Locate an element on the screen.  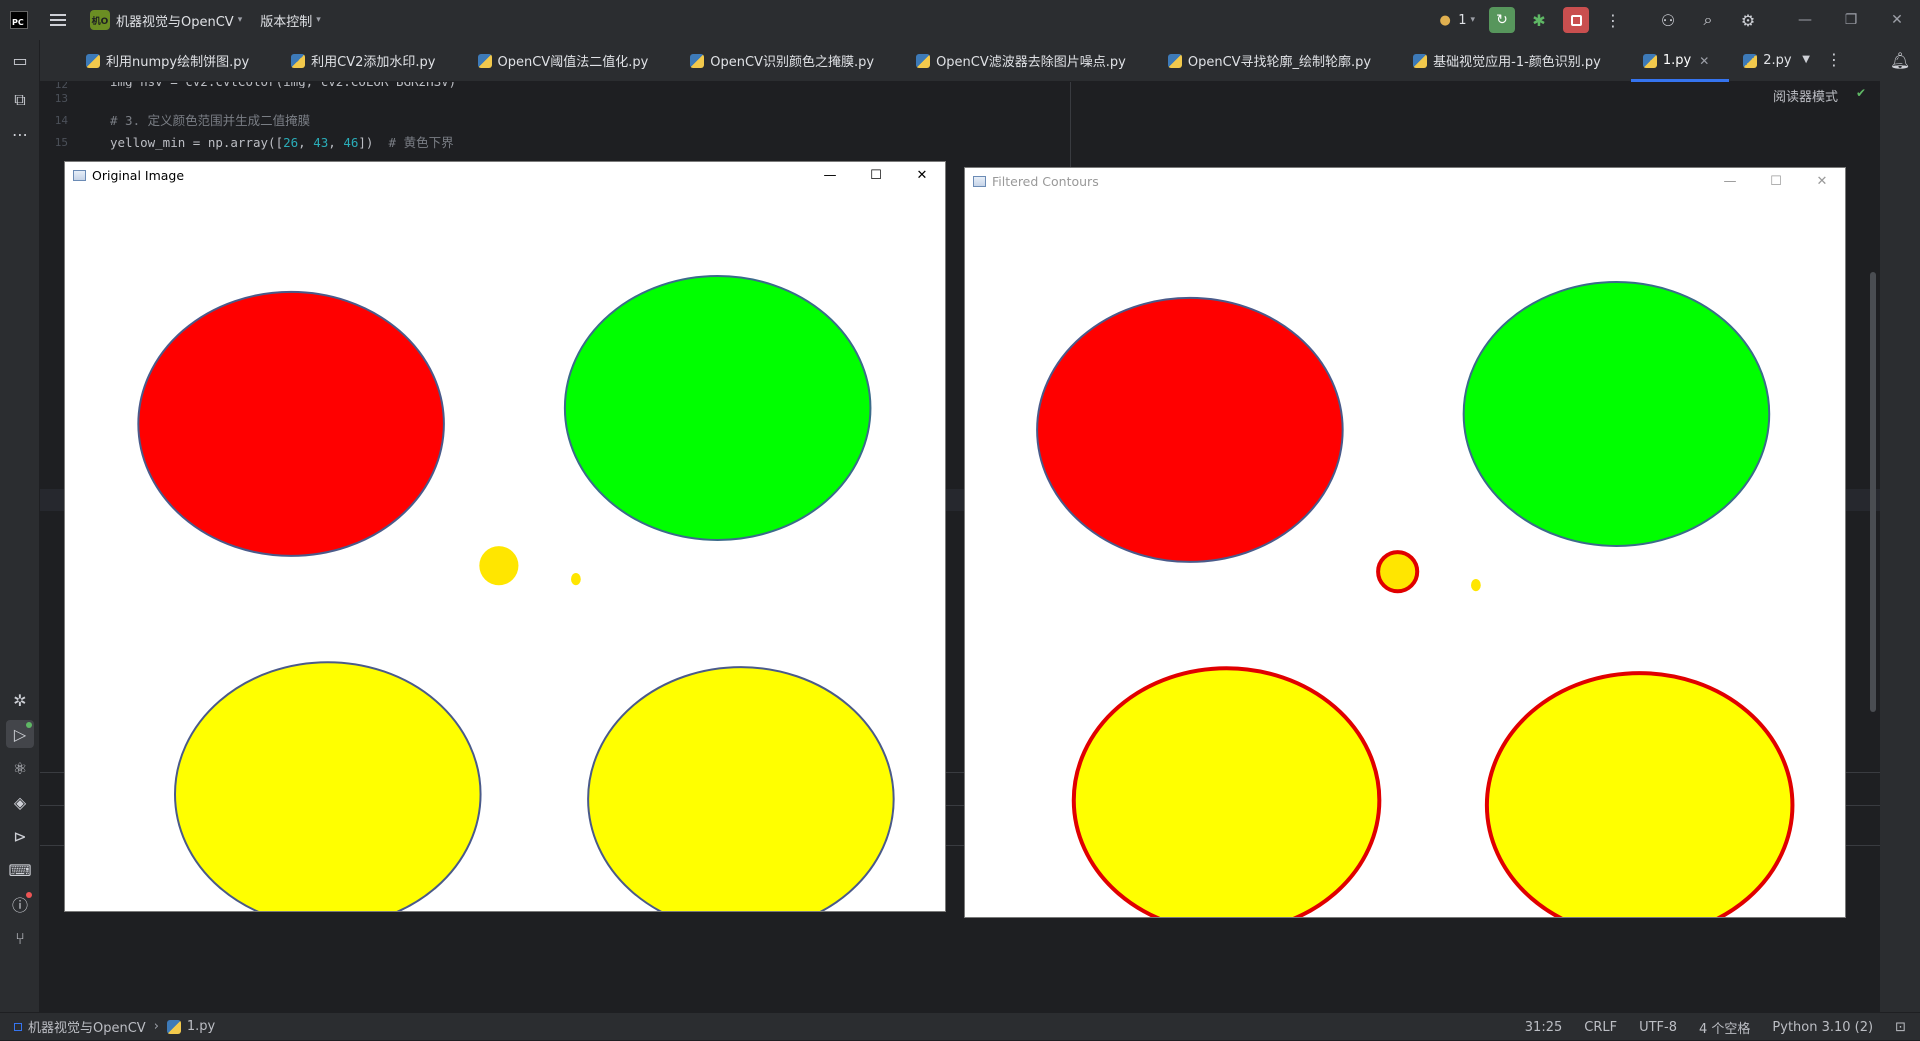
python-console-icon: ⚛ is located at coordinates (20, 768).